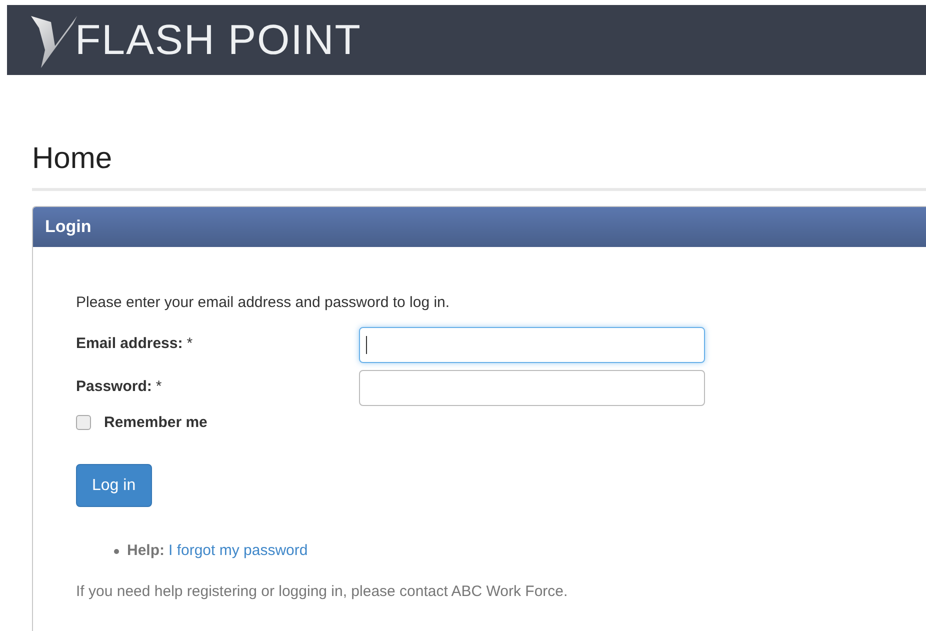  What do you see at coordinates (83, 422) in the screenshot?
I see `remember-checkbox` at bounding box center [83, 422].